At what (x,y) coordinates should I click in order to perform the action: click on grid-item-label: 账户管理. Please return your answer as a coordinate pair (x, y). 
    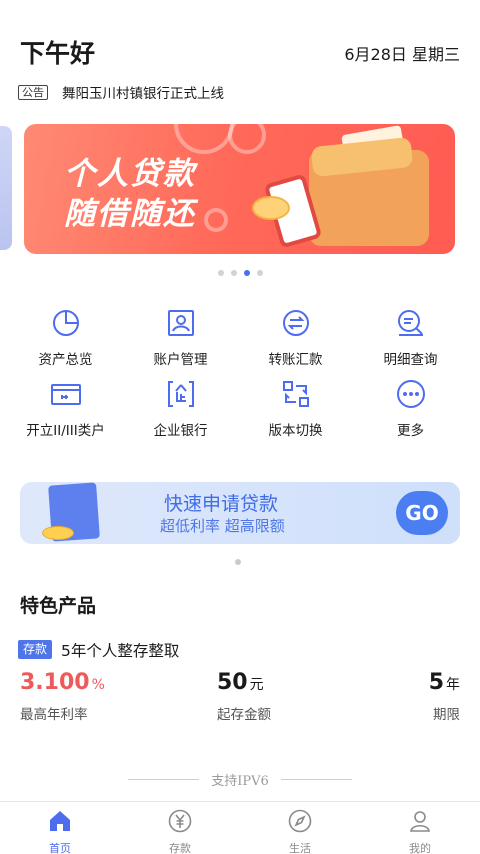
    Looking at the image, I should click on (180, 360).